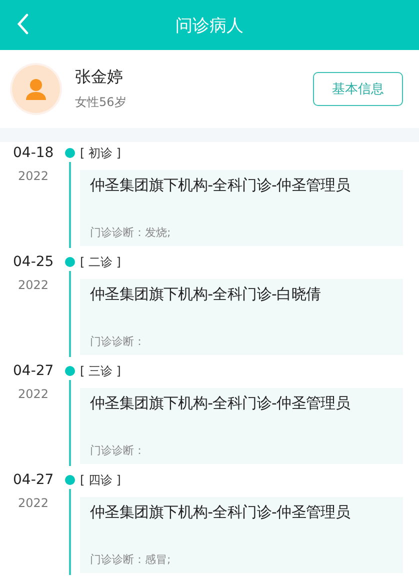 The image size is (419, 586). What do you see at coordinates (36, 89) in the screenshot?
I see `avatar-icon` at bounding box center [36, 89].